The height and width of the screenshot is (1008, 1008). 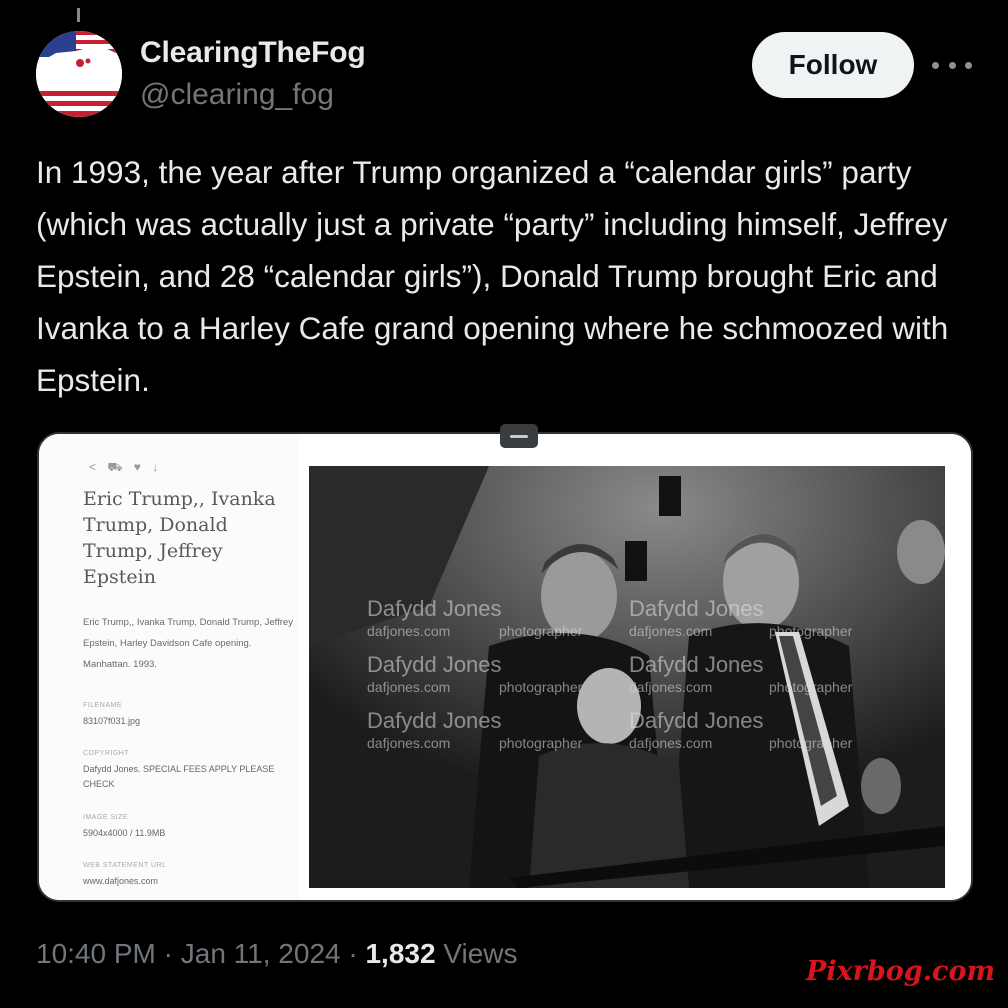 I want to click on image-size-value: 5904x4000 / 11.9MB, so click(x=124, y=833).